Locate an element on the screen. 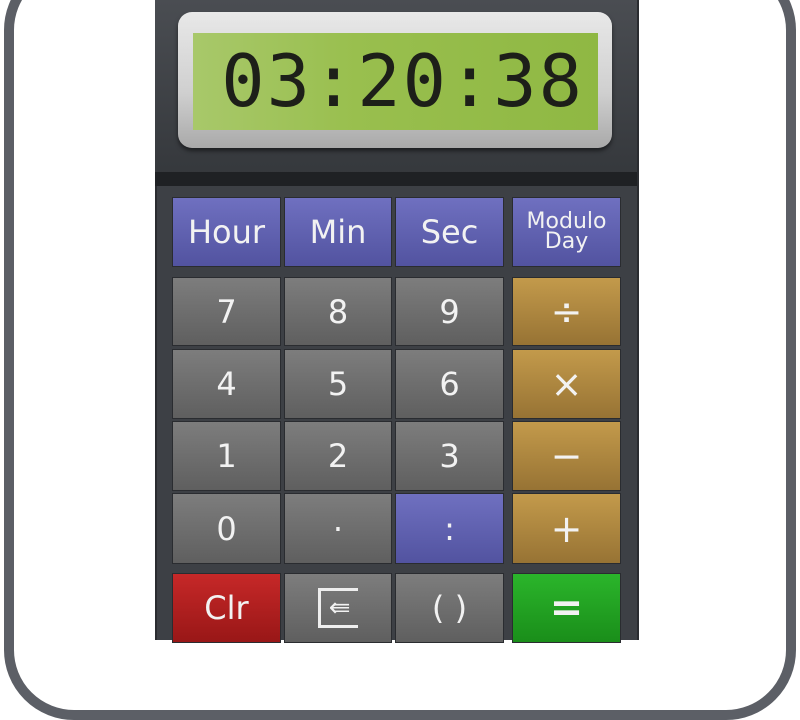  equals-button: = is located at coordinates (566, 608).